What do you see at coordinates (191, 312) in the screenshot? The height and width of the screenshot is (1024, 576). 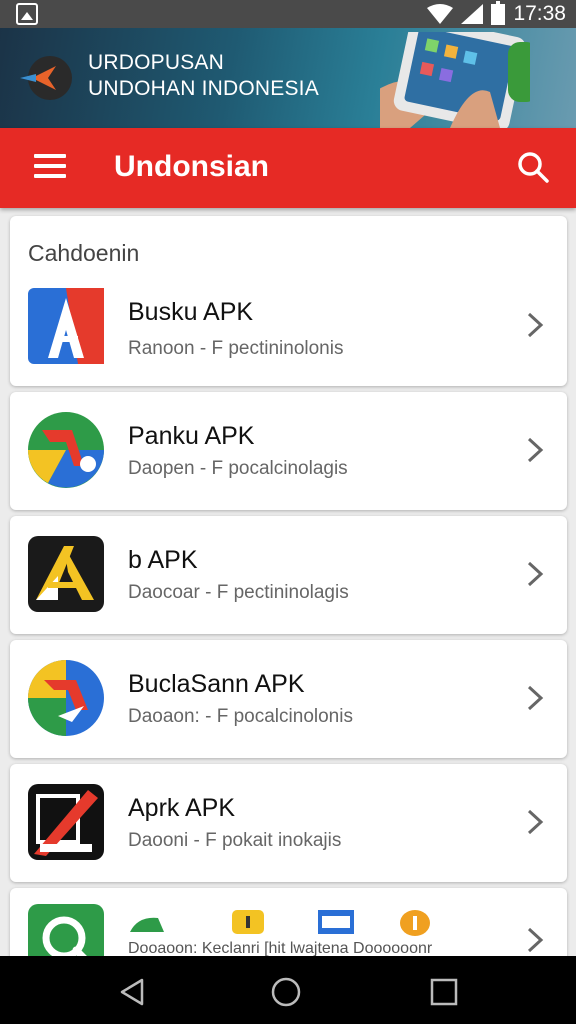 I see `app-name: Busku APK` at bounding box center [191, 312].